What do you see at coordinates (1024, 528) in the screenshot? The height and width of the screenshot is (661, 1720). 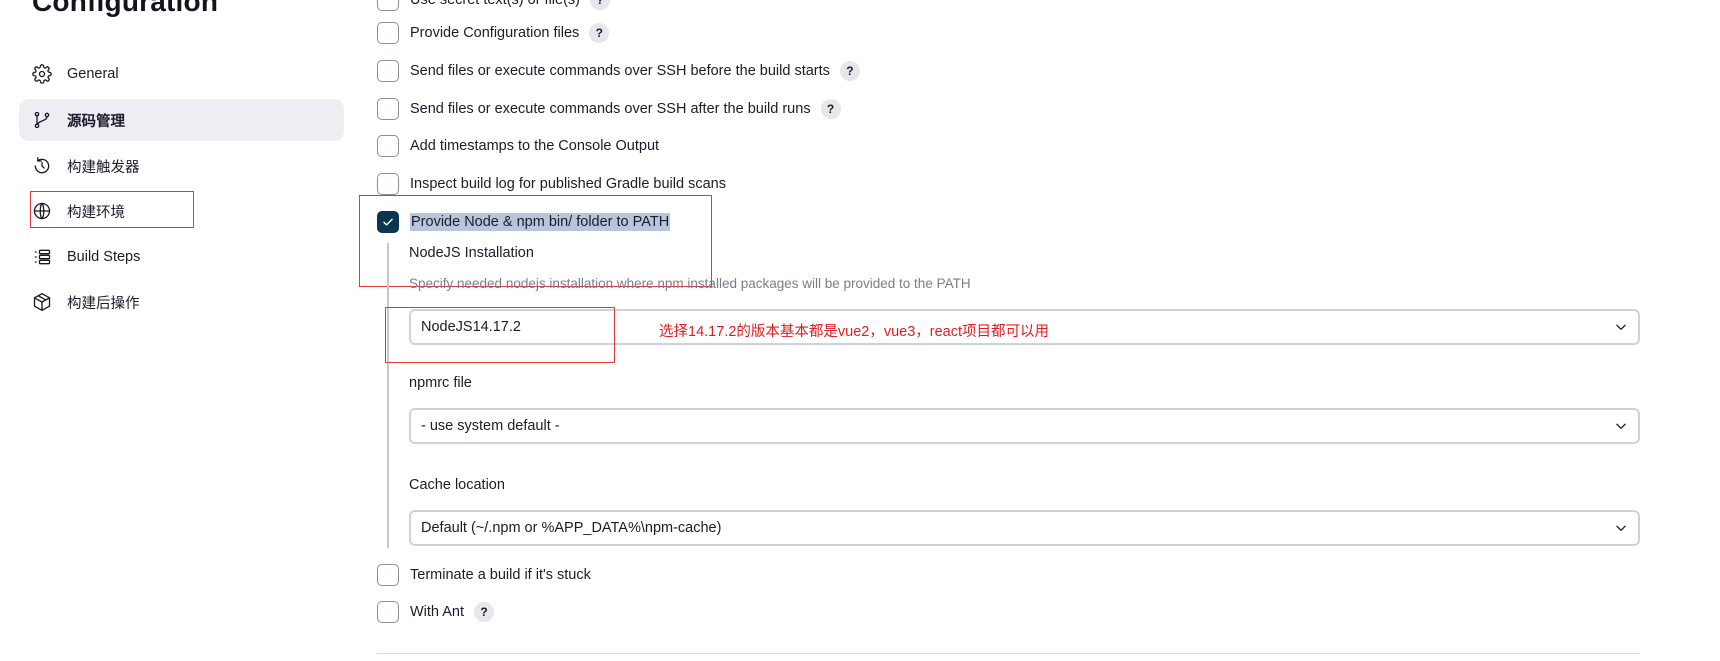 I see `cache-location-select: Default (~/.npm or %APP_DATA%\npm-cache)` at bounding box center [1024, 528].